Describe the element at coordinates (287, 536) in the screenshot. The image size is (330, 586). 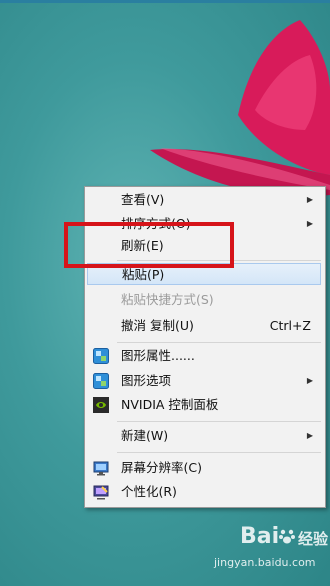
I see `paw-icon` at that location.